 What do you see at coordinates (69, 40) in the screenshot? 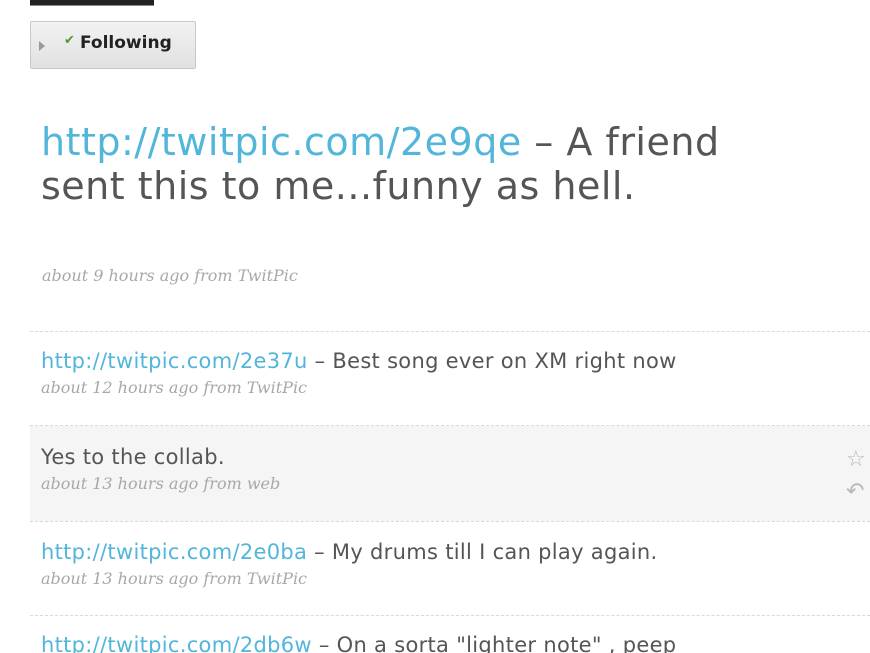
I see `check-icon: ✔` at bounding box center [69, 40].